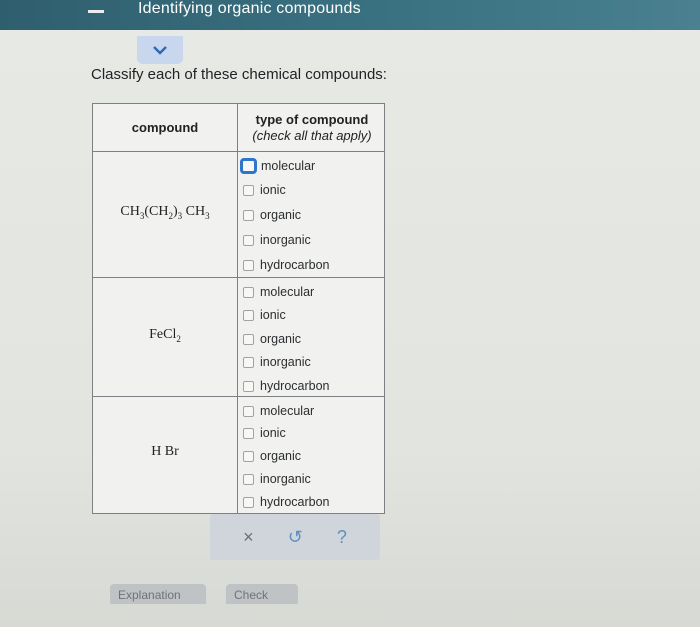 This screenshot has height=627, width=700. I want to click on check-button: Check, so click(262, 594).